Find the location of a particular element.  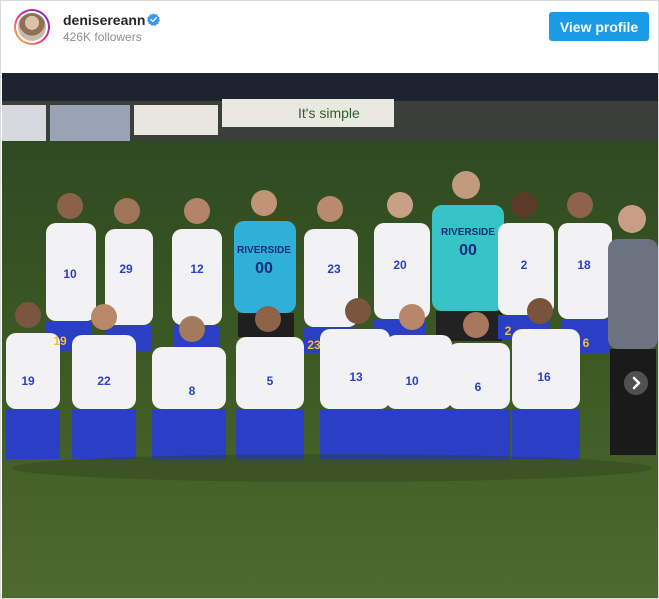

view-profile-button: View profile is located at coordinates (599, 26).